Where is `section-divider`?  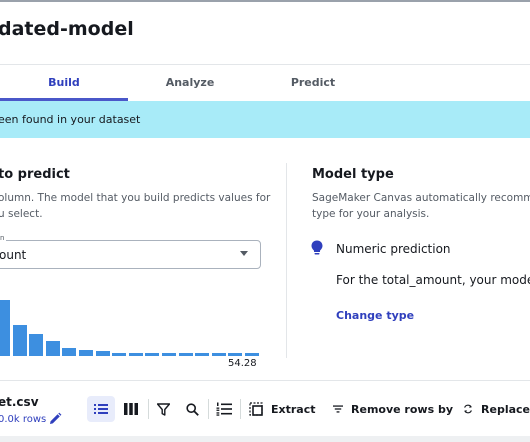 section-divider is located at coordinates (286, 260).